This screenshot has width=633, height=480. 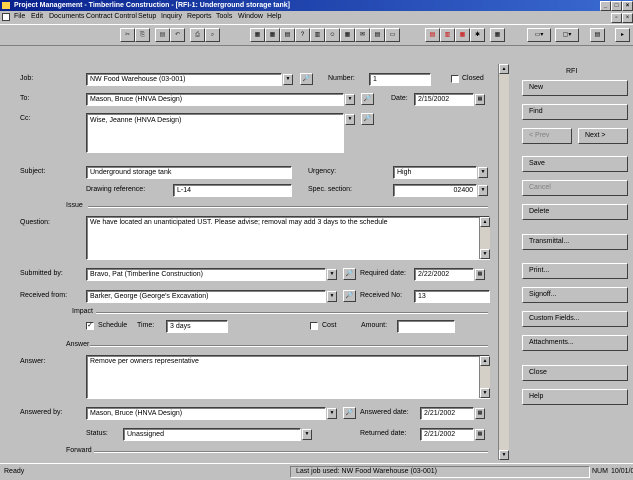 What do you see at coordinates (250, 17) in the screenshot?
I see `menu-window: Window` at bounding box center [250, 17].